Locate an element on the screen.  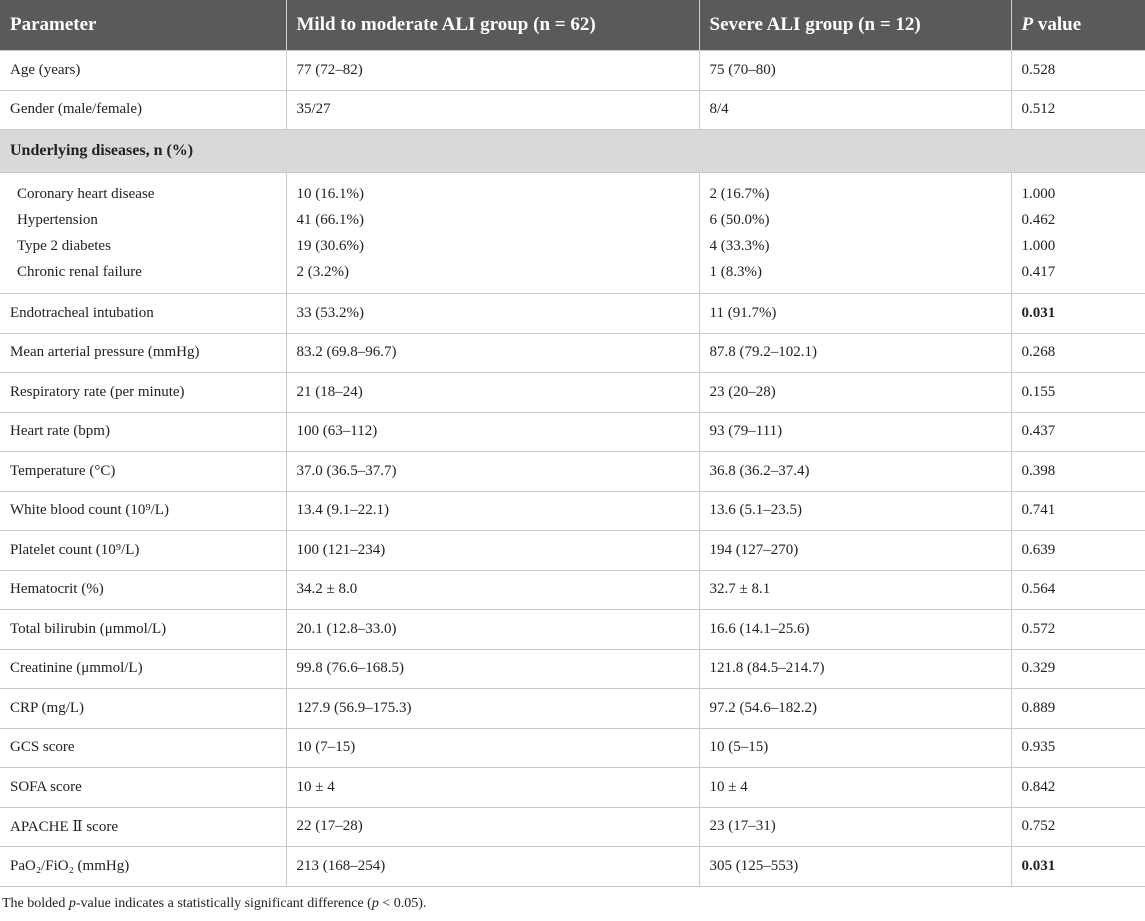
cell-mild: 83.2 (69.8–96.7) is located at coordinates (492, 352).